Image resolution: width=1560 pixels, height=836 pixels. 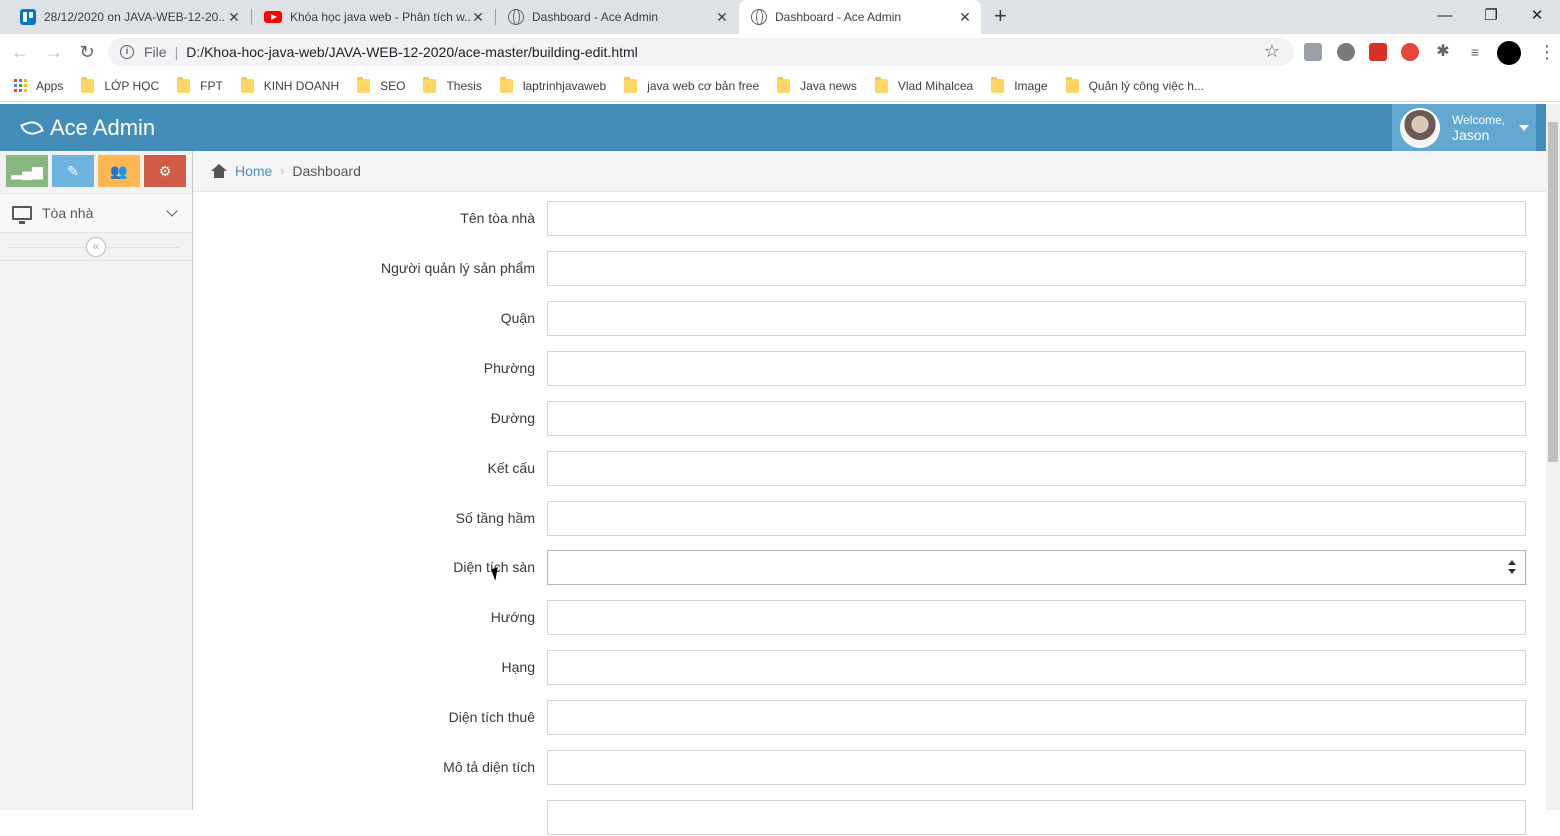 I want to click on form-row: Người quản lý sản phẩm, so click(x=869, y=269).